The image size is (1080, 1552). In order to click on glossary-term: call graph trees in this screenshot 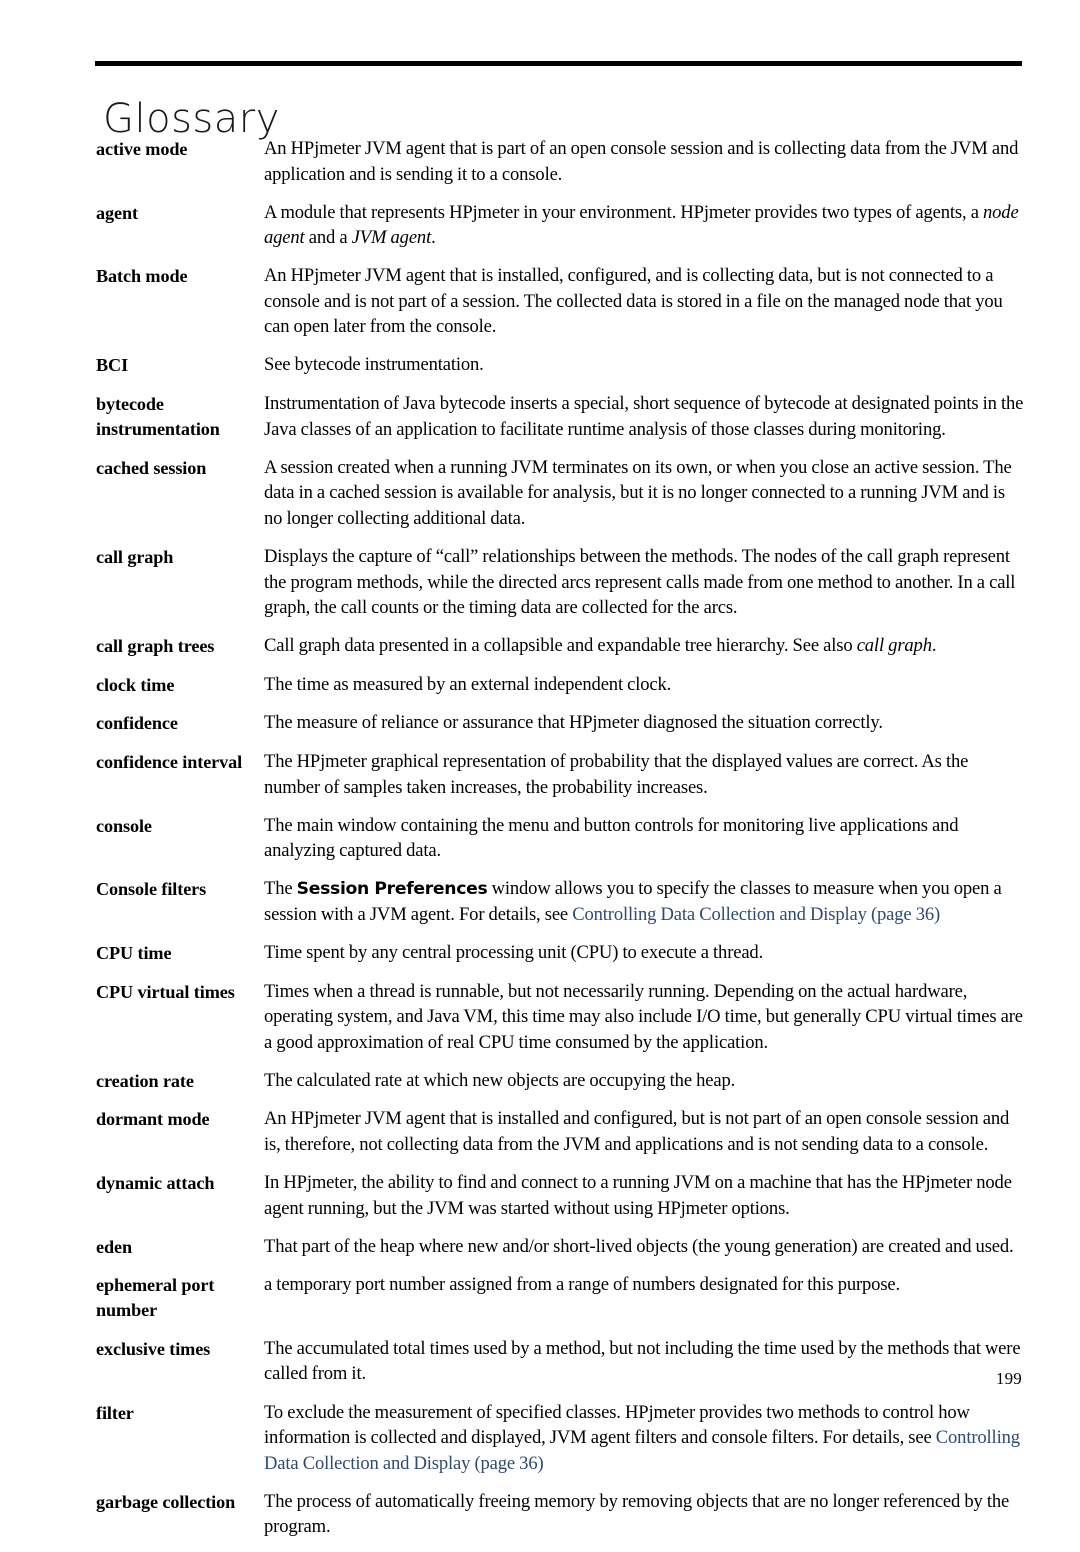, I will do `click(155, 646)`.